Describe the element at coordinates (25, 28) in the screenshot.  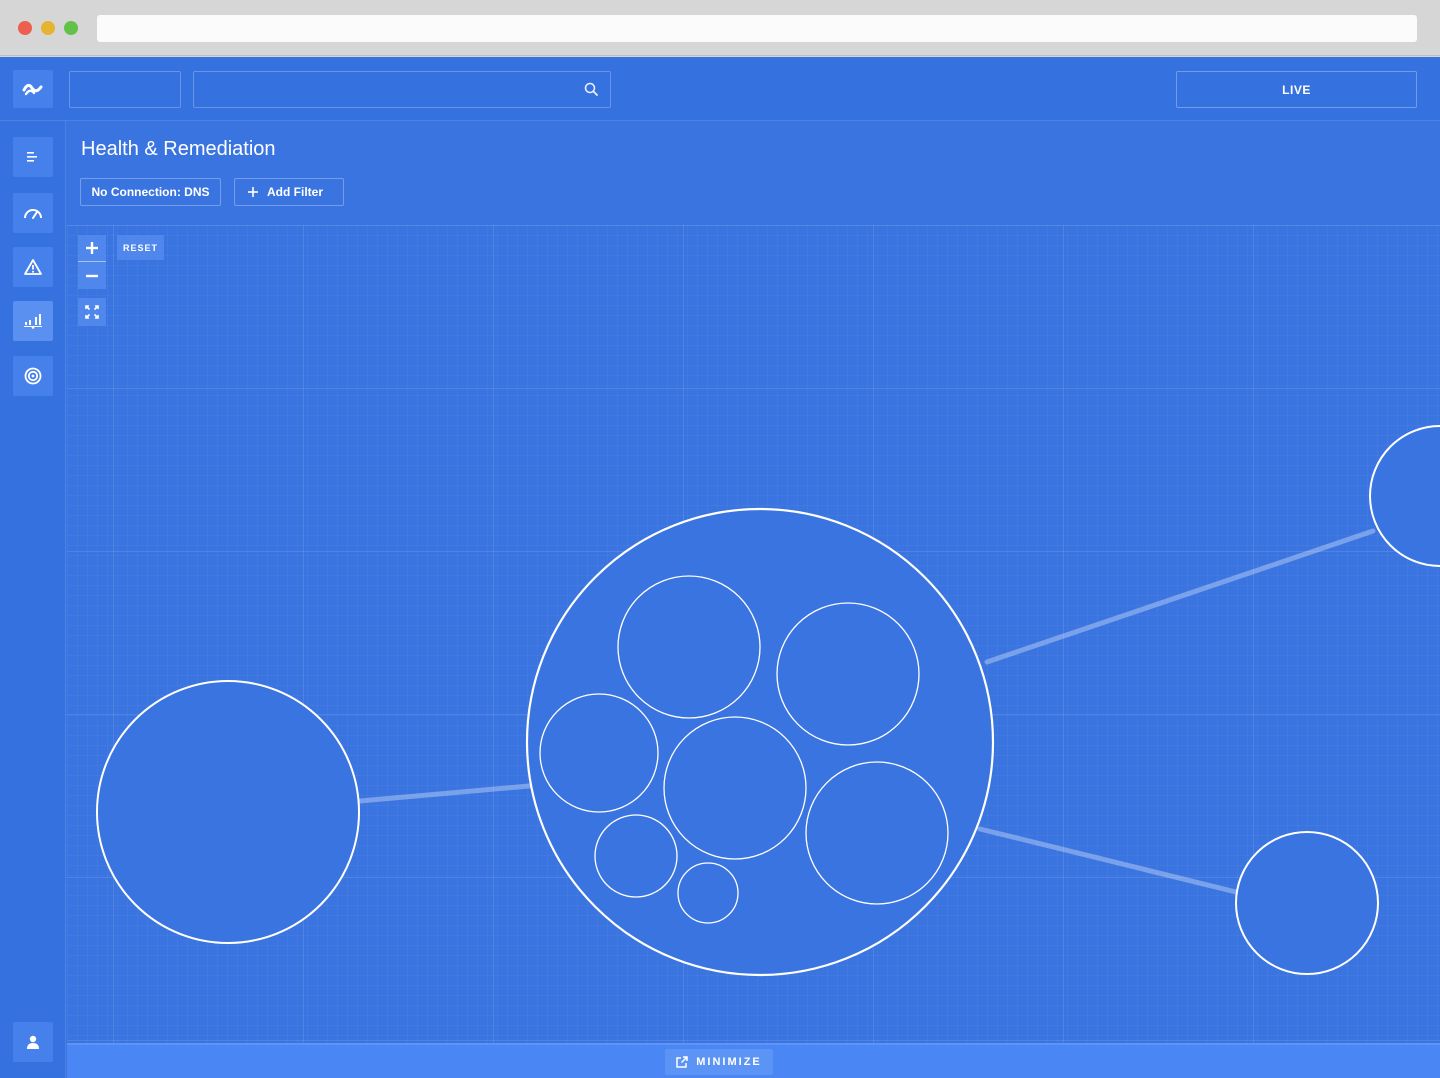
I see `window-close-button` at that location.